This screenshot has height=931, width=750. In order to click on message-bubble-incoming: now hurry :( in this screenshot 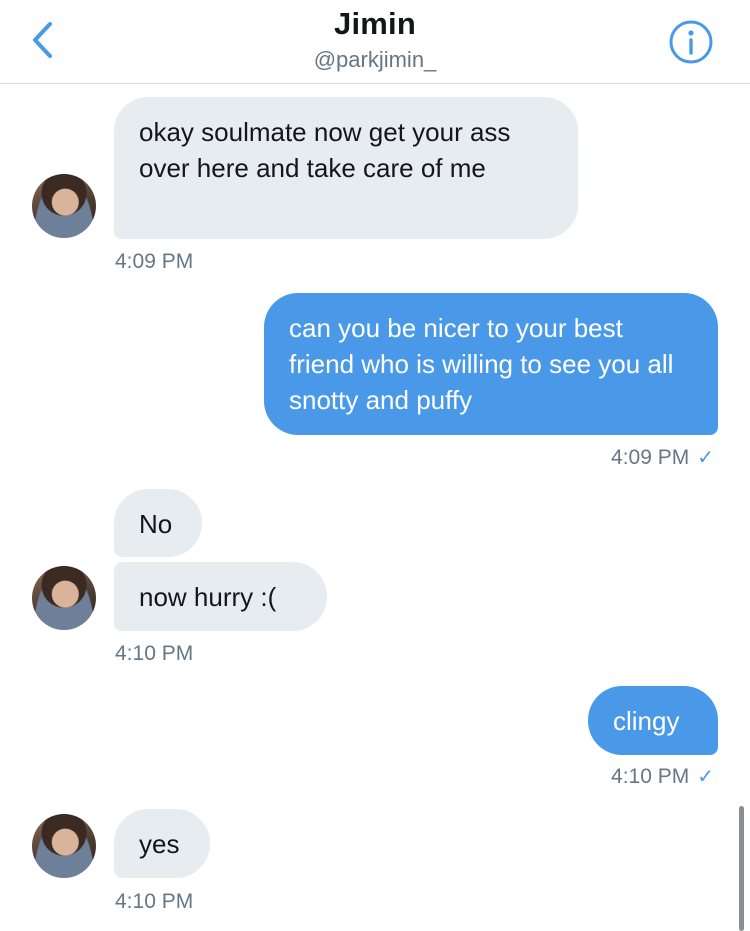, I will do `click(220, 596)`.